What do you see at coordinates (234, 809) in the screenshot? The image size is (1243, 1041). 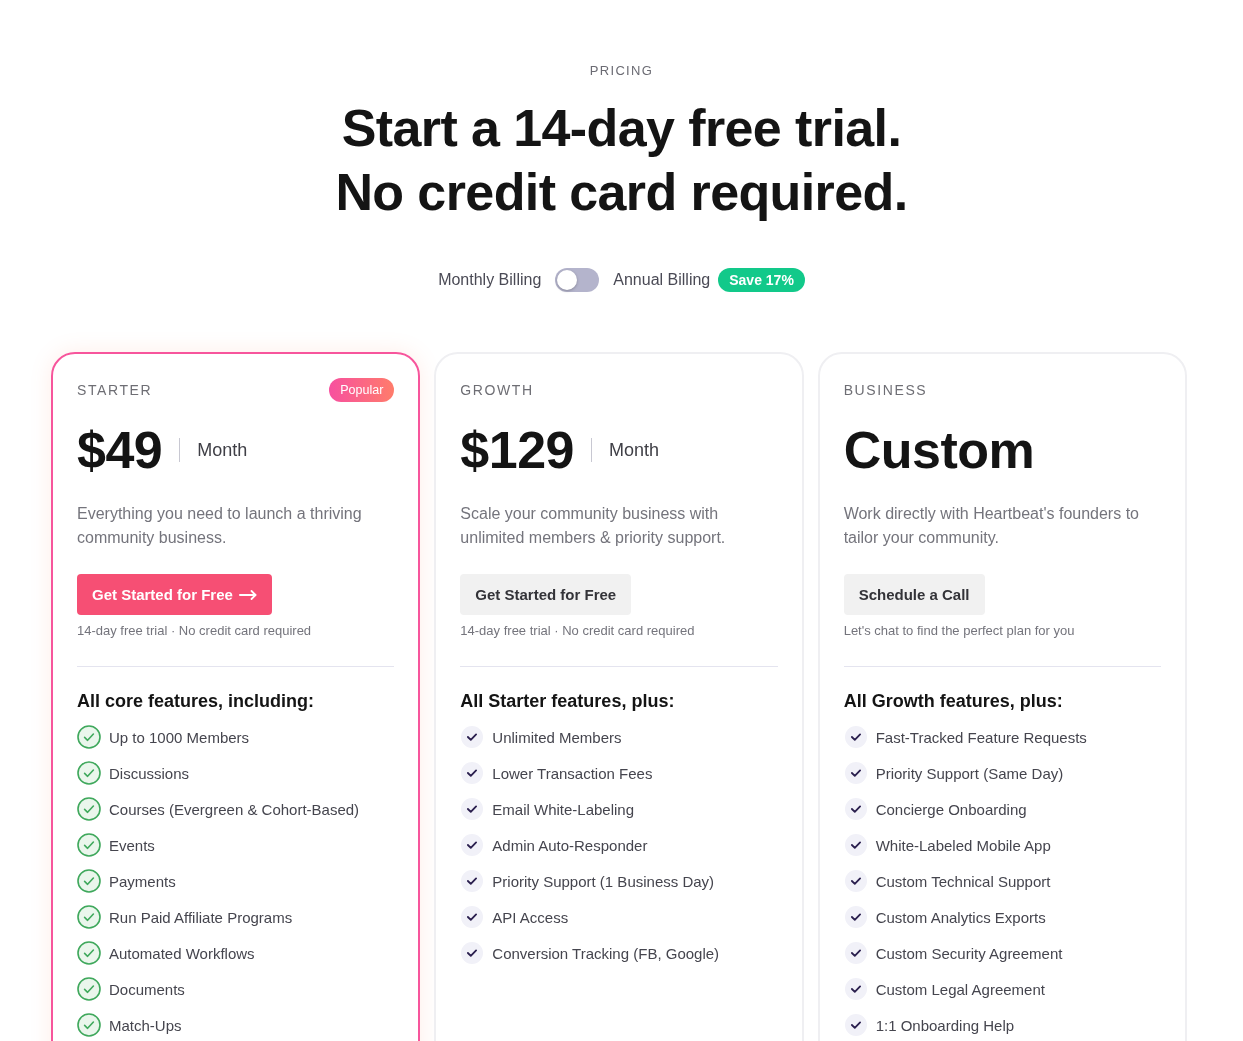 I see `feature-item: Courses (Evergreen & Cohort-Based)` at bounding box center [234, 809].